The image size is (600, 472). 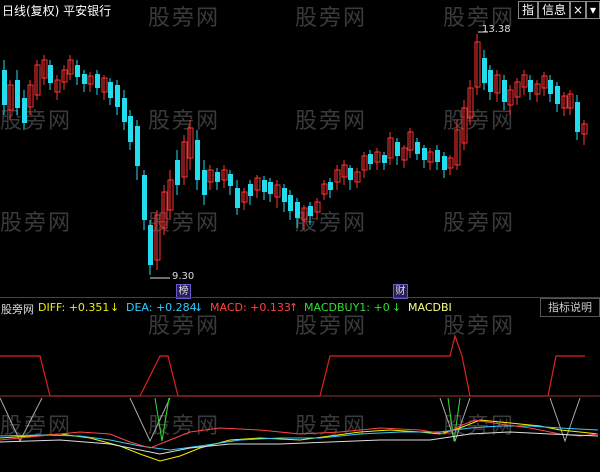 I want to click on macdbuy1-value: MACDBUY1: +0, so click(x=347, y=307).